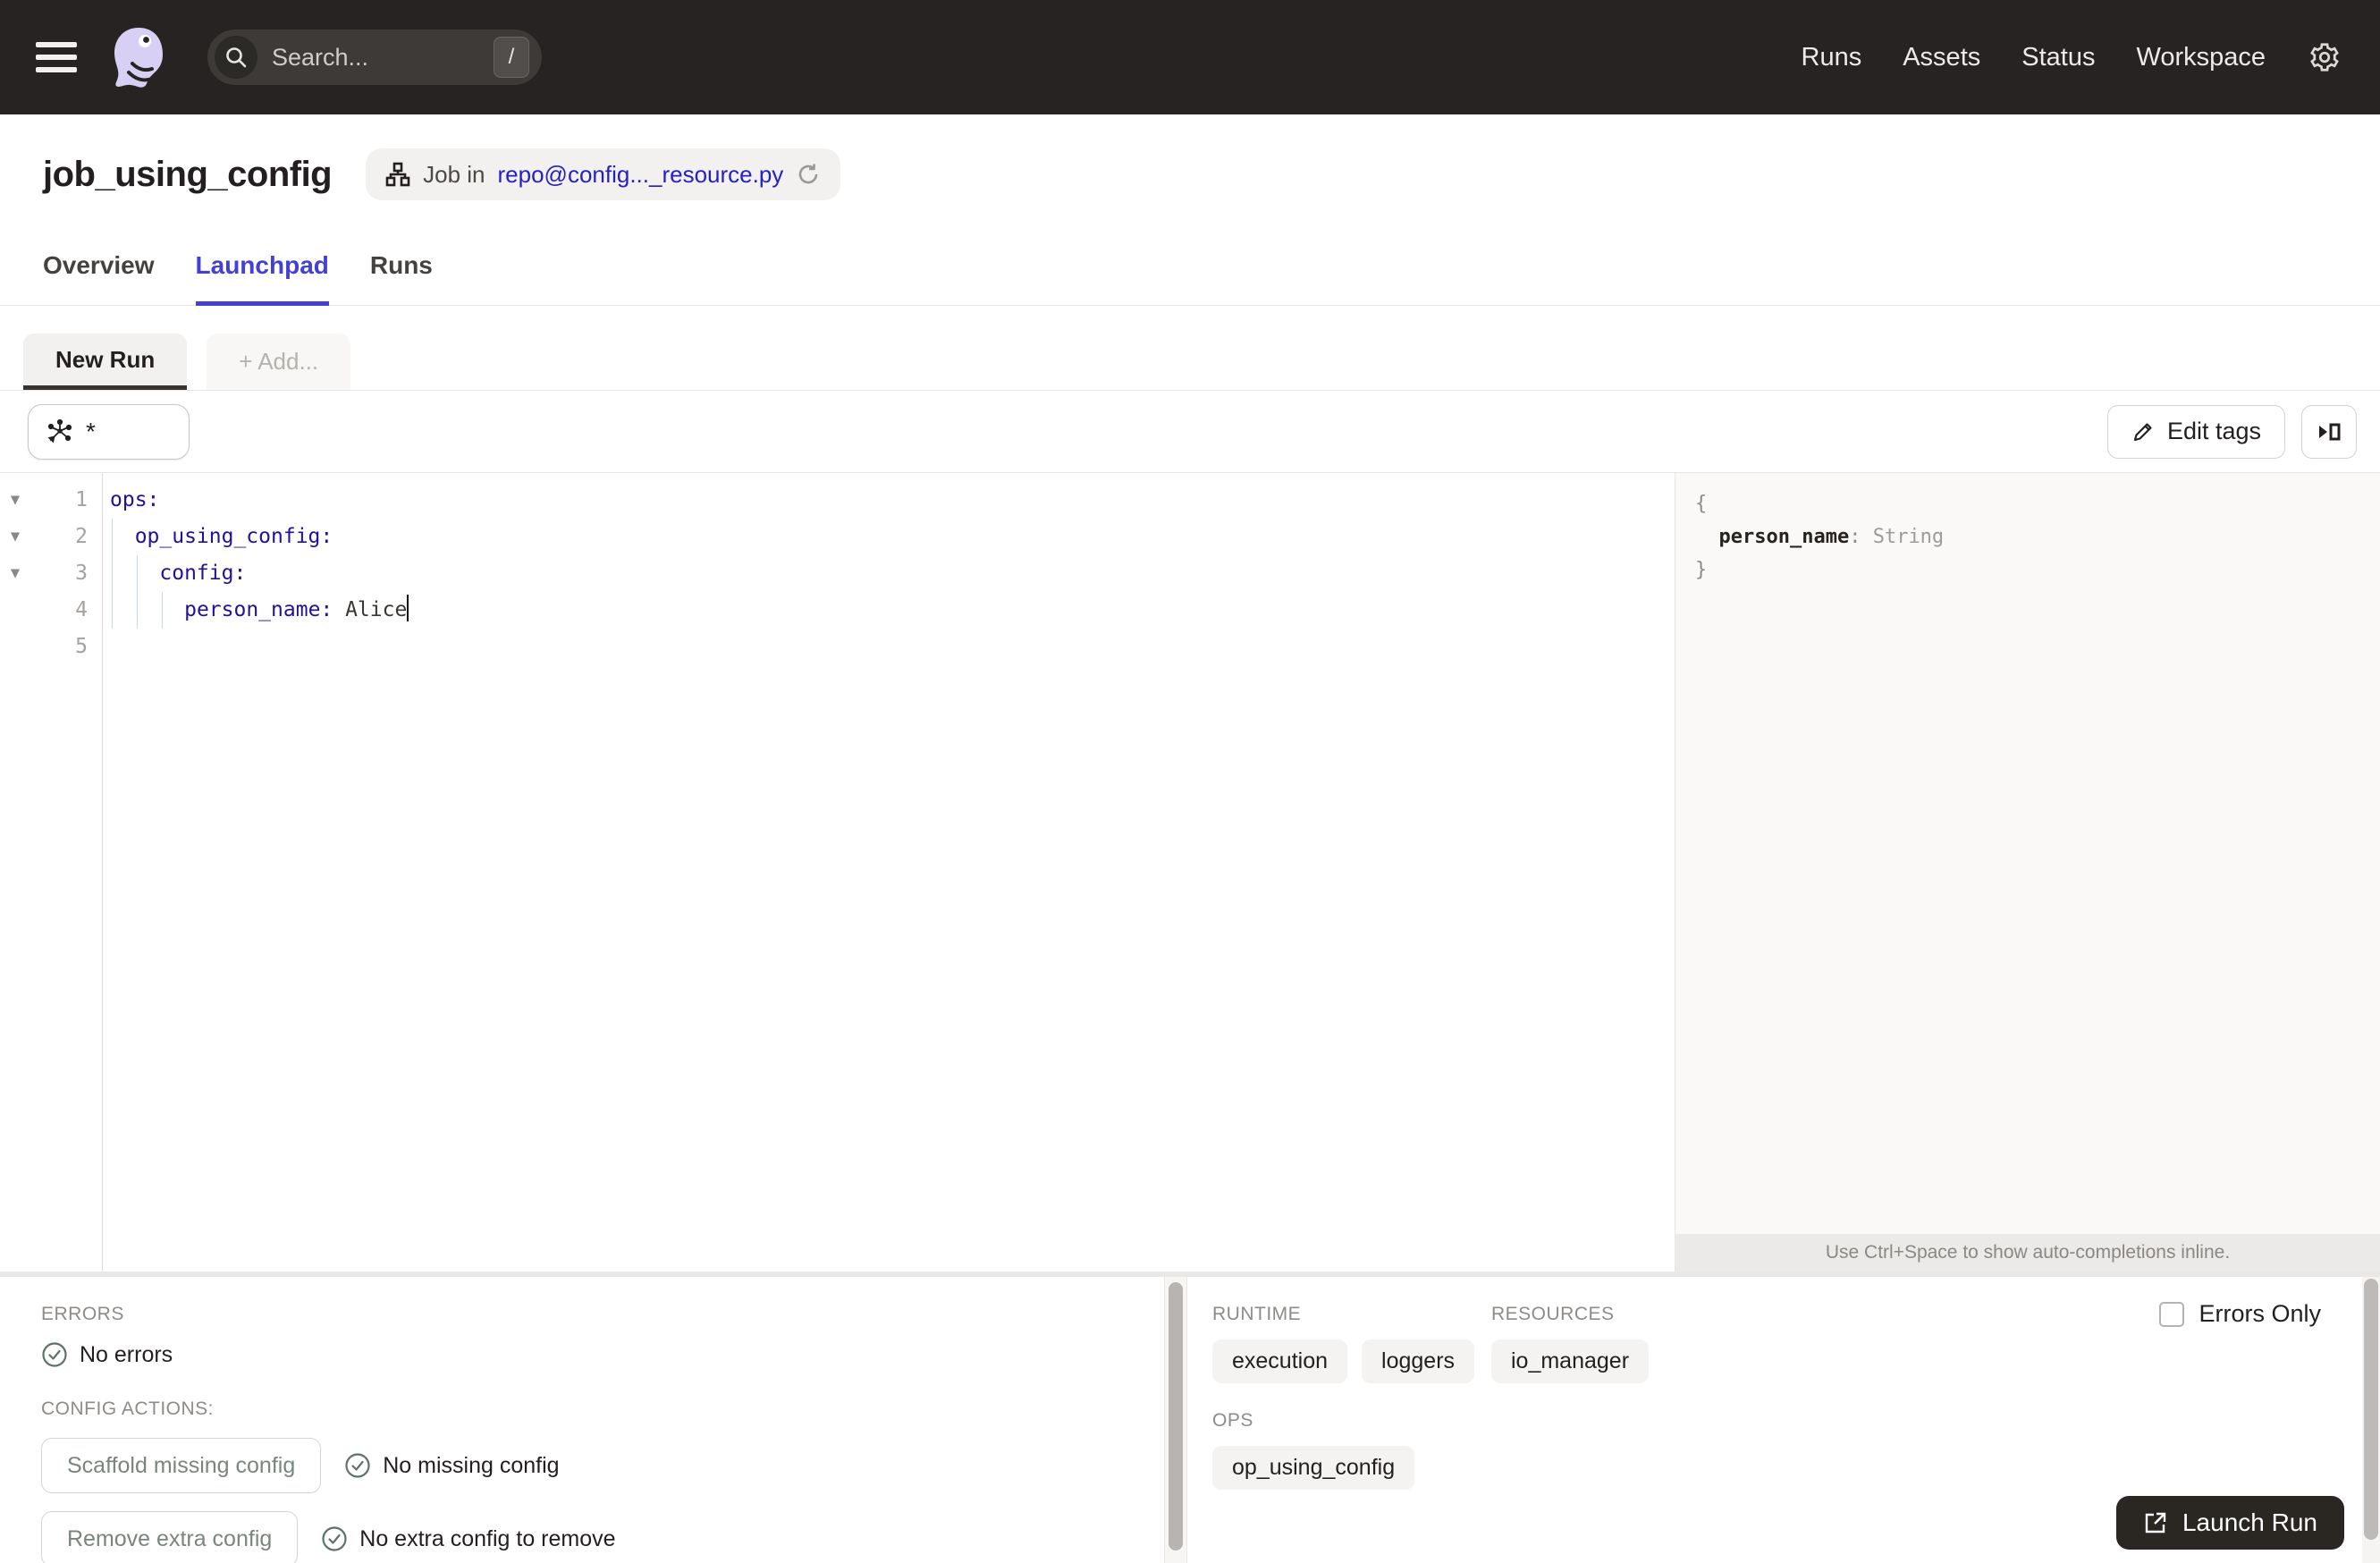 This screenshot has width=2380, height=1563. I want to click on schema-close-brace: }, so click(1701, 570).